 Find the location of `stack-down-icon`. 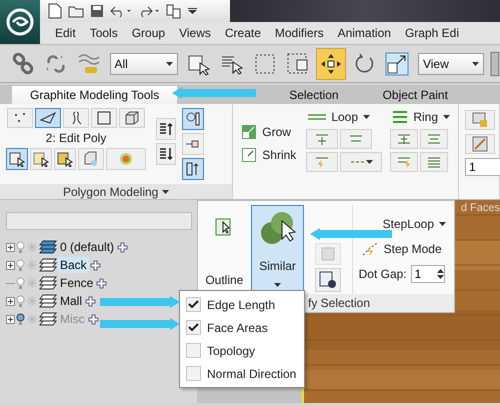

stack-down-icon is located at coordinates (166, 154).